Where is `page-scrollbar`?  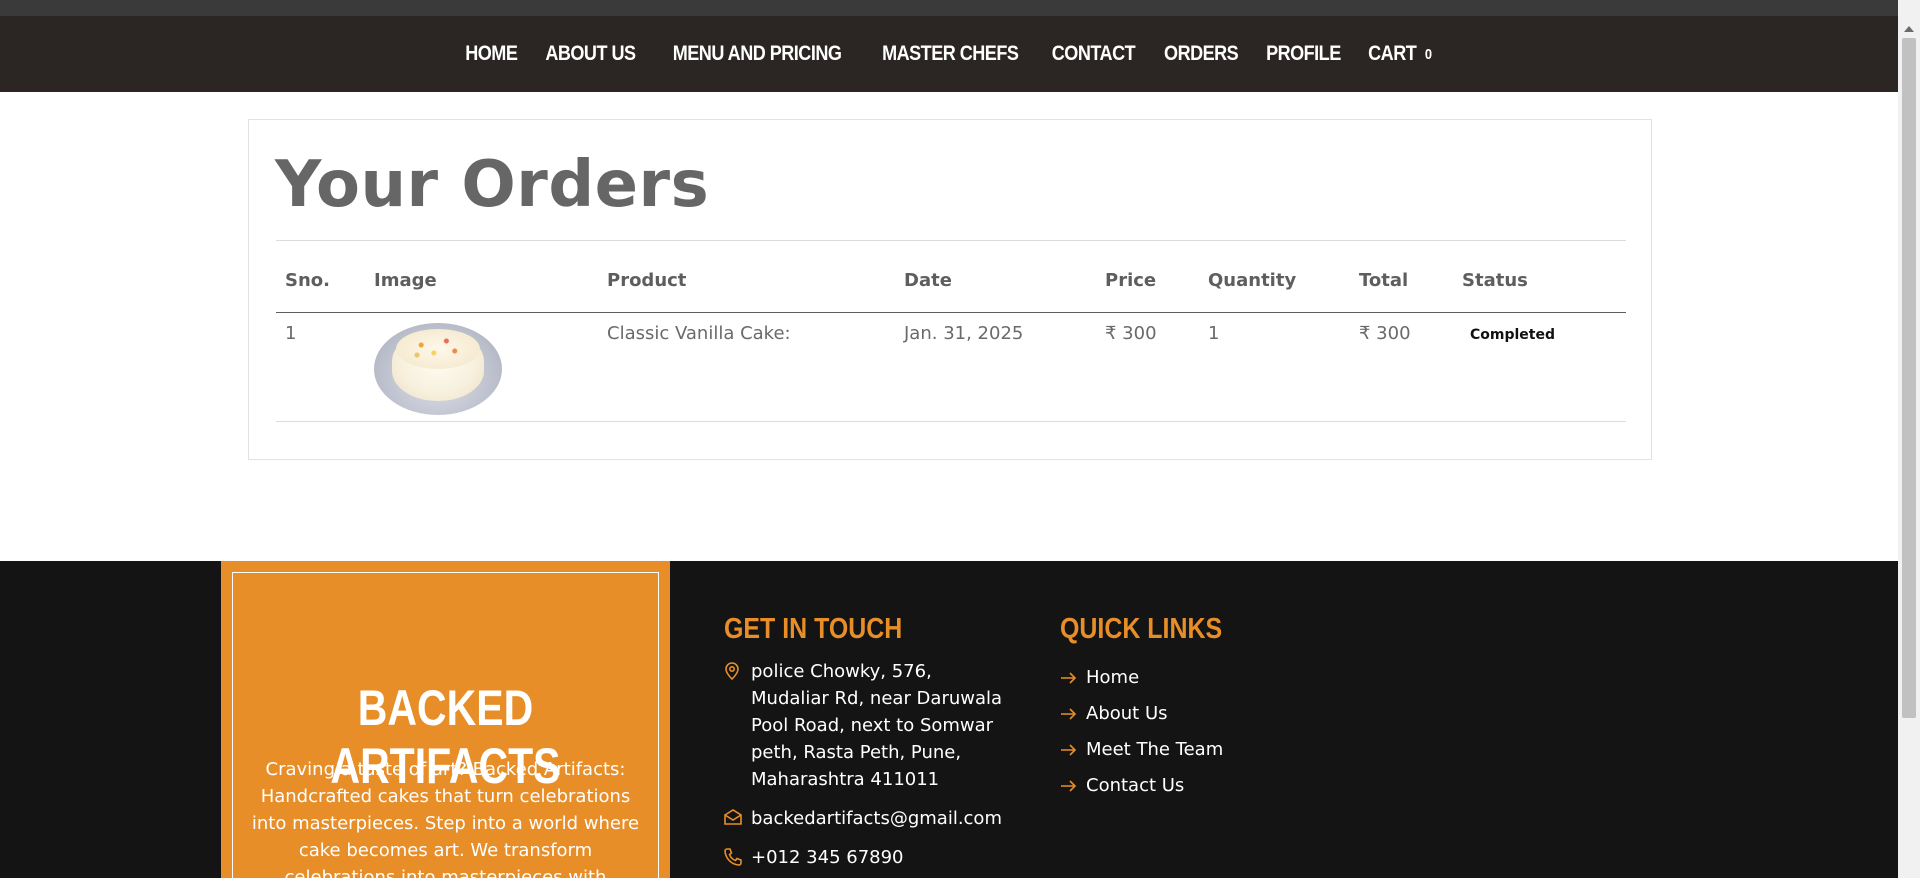 page-scrollbar is located at coordinates (1909, 439).